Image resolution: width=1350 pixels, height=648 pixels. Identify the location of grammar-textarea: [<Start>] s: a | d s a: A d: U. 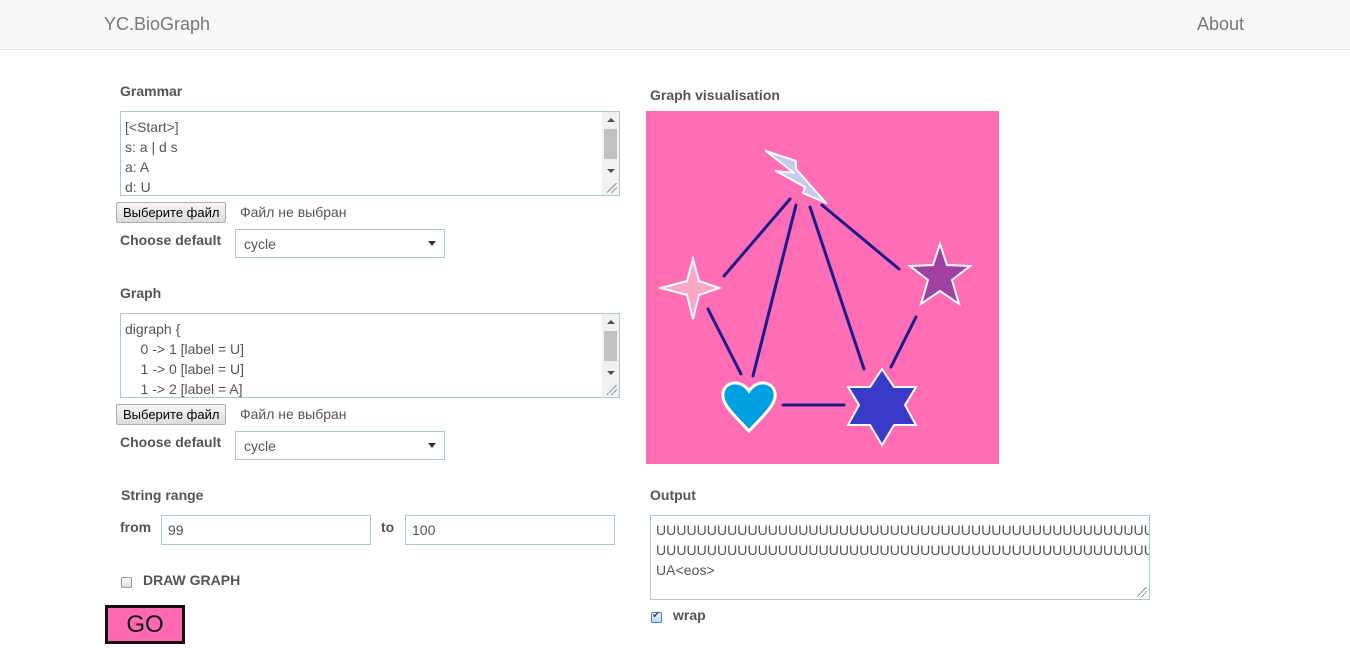
(370, 153).